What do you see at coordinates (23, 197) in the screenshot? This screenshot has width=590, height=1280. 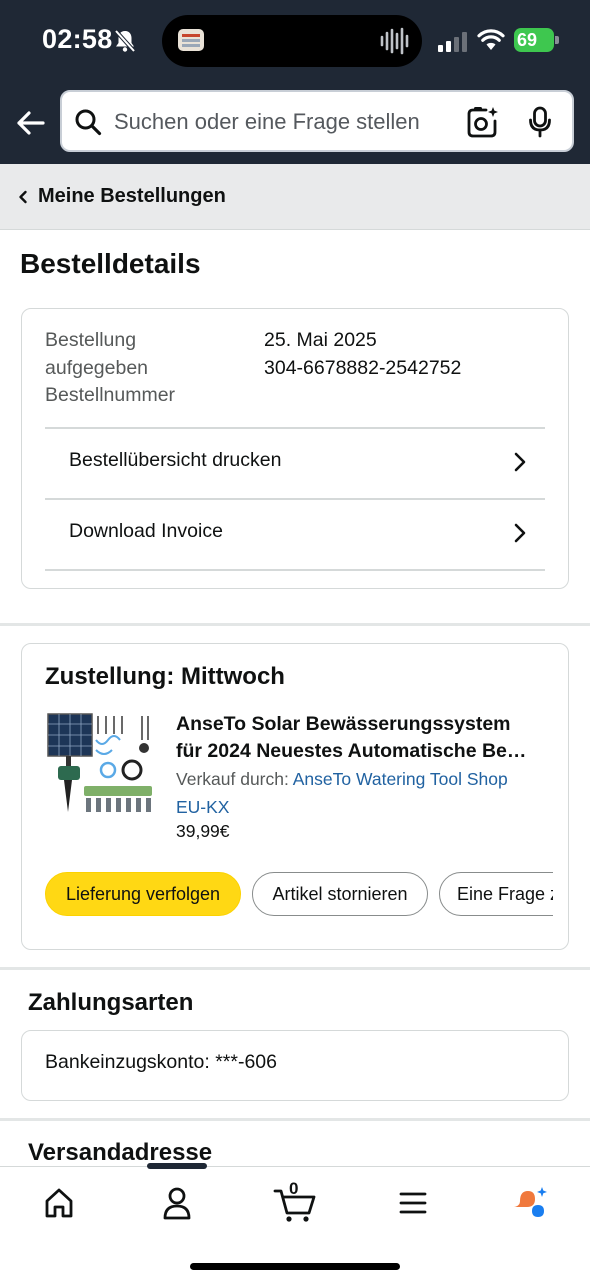 I see `chevron-left-icon` at bounding box center [23, 197].